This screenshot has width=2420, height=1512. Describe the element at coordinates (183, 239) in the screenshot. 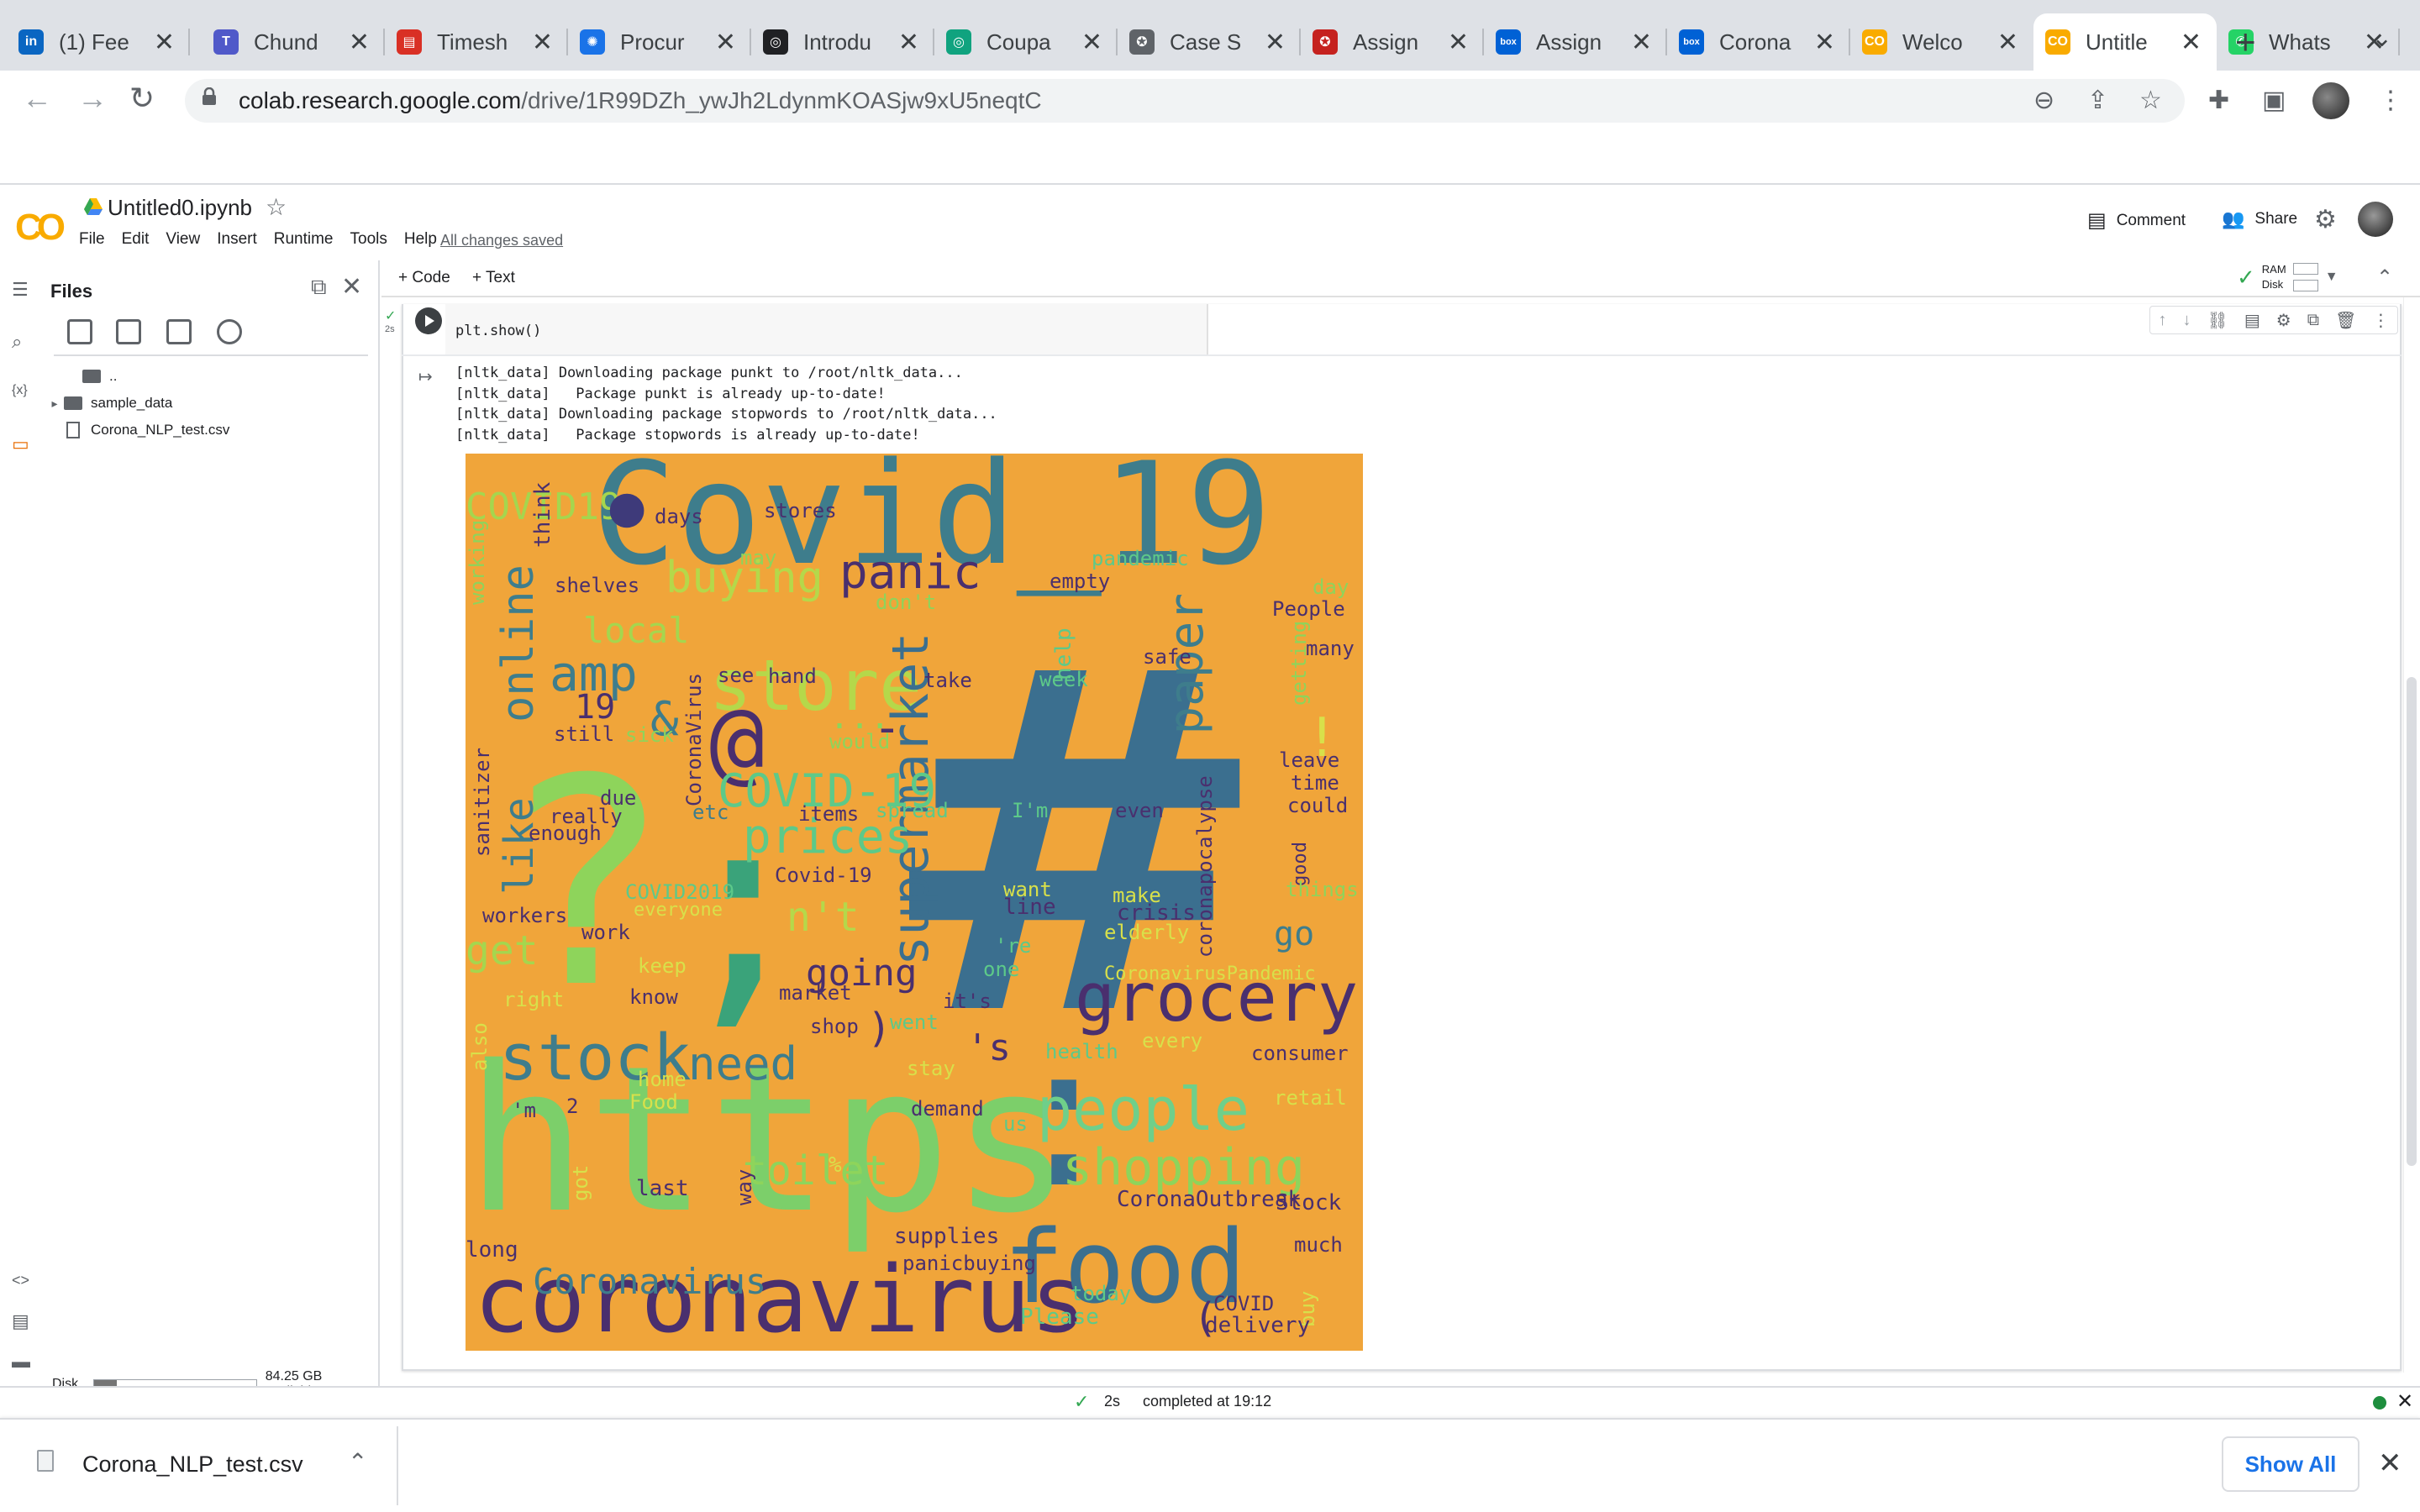

I see `menu-view: View` at that location.